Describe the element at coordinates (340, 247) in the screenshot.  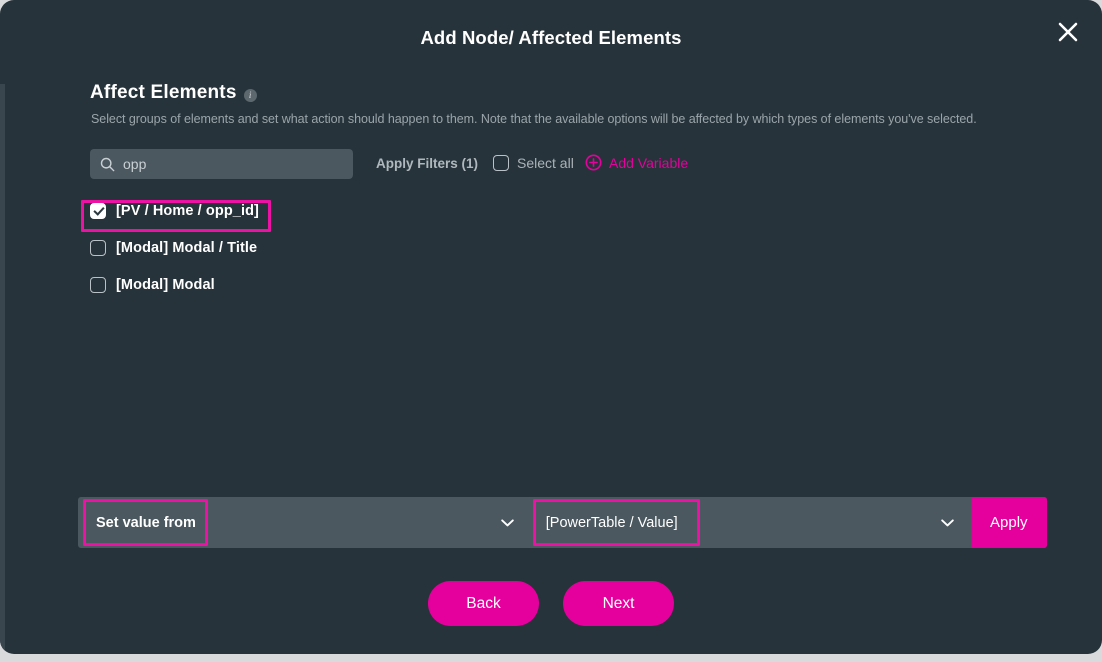
I see `list-item: [Modal] Modal / Title` at that location.